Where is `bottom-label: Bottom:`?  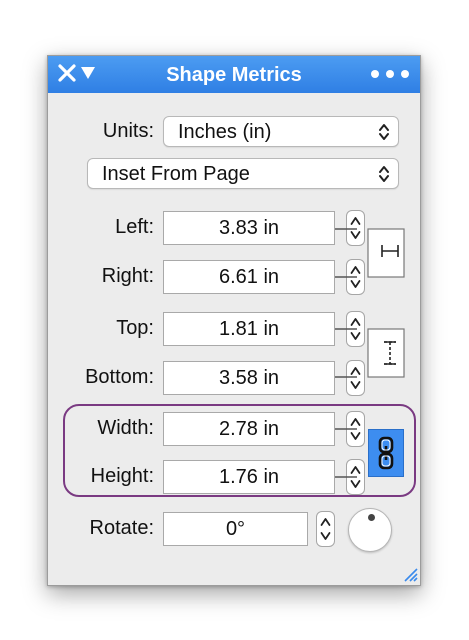 bottom-label: Bottom: is located at coordinates (119, 377).